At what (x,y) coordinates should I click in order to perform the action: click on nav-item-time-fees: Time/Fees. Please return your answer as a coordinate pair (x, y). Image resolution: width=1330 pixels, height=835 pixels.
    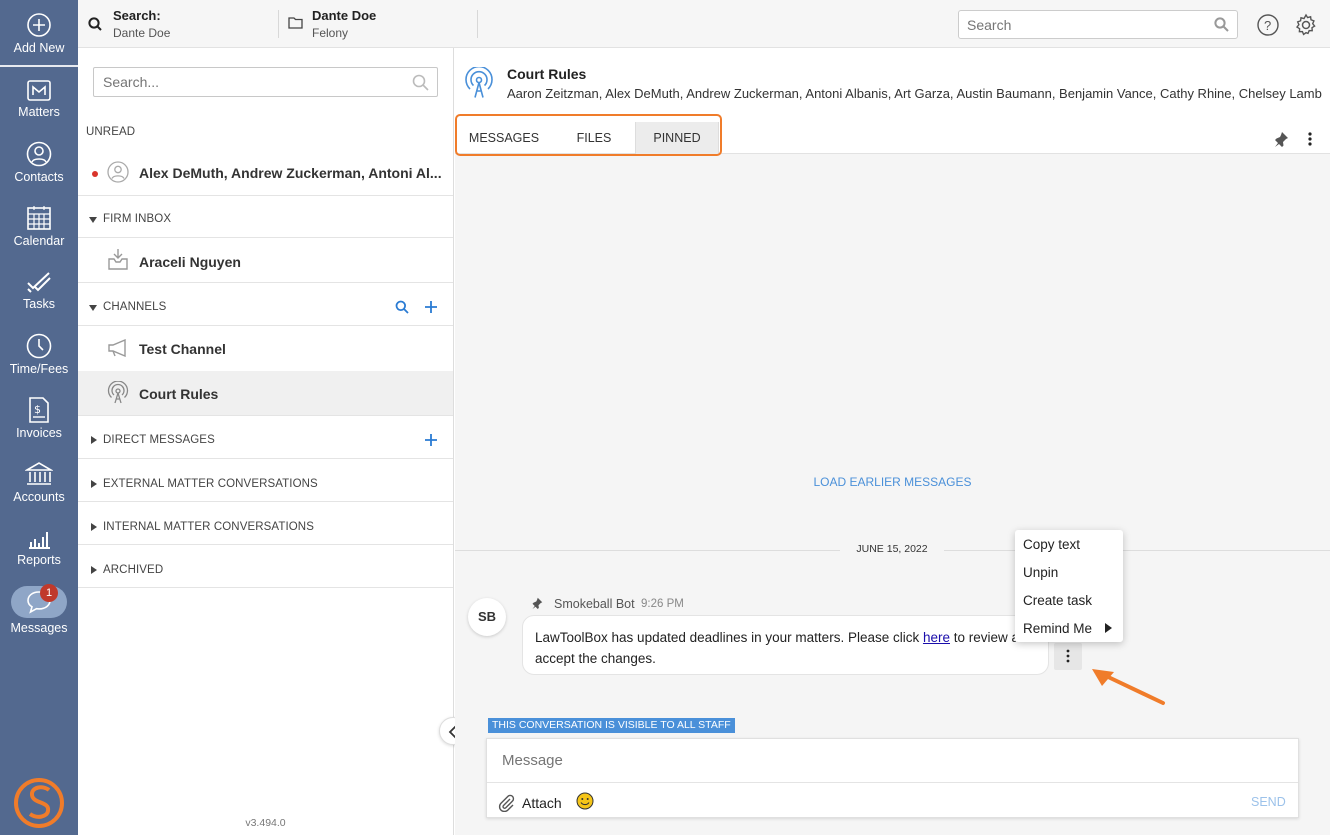
    Looking at the image, I should click on (39, 354).